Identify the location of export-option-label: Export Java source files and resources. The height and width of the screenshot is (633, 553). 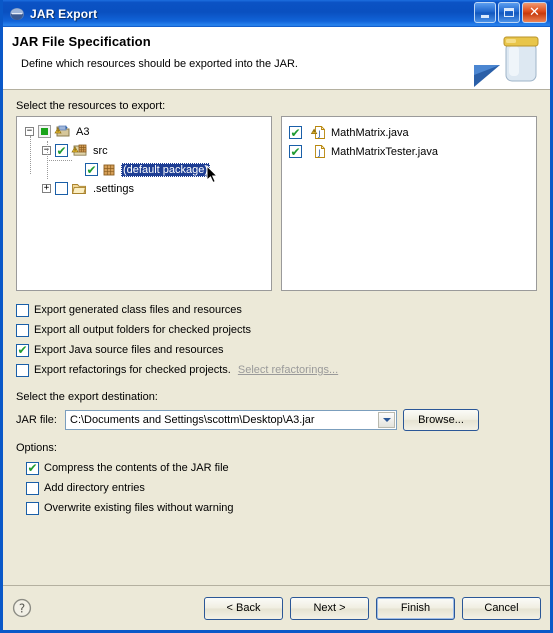
(129, 350).